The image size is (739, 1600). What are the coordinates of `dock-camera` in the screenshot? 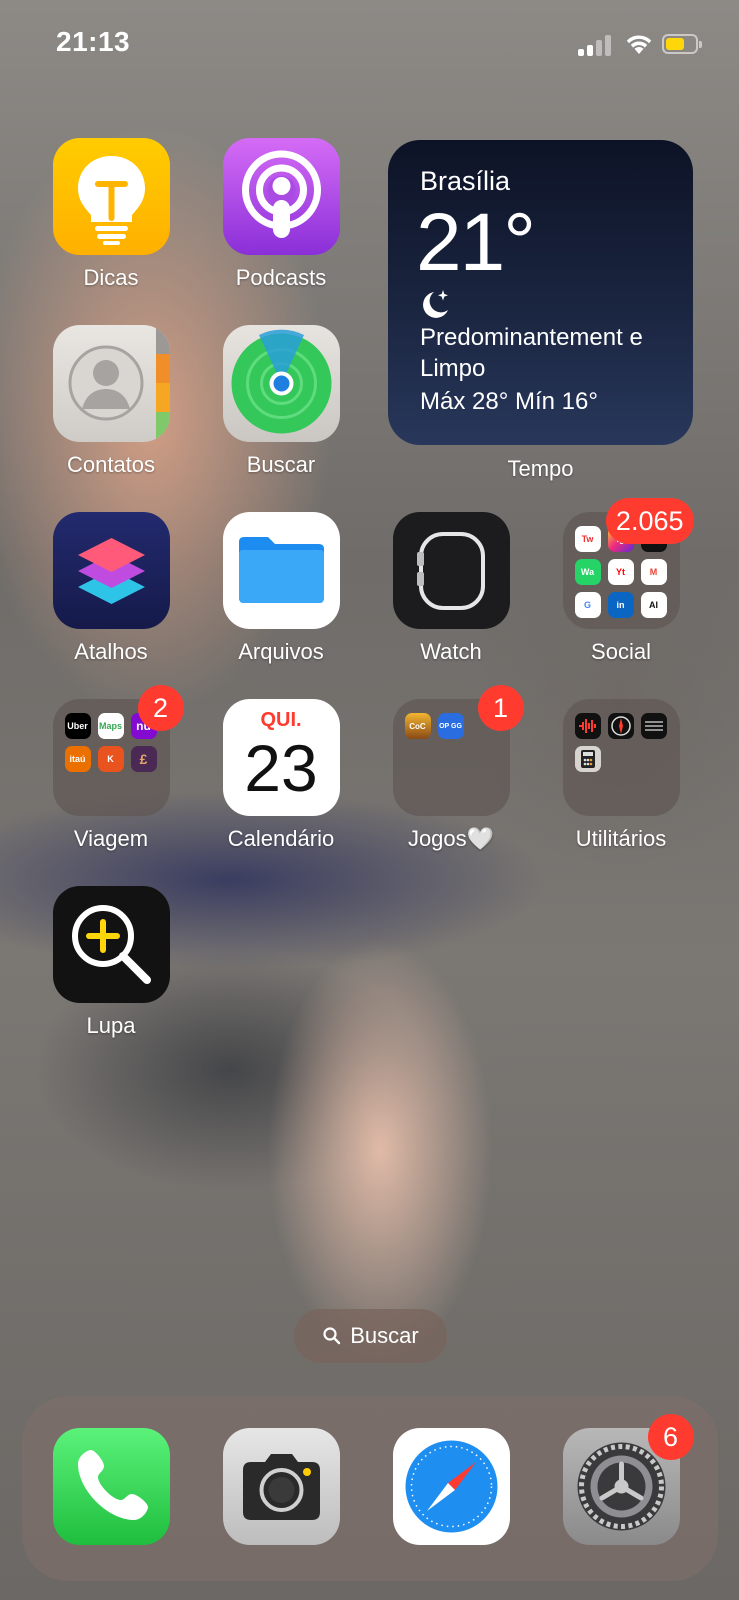 It's located at (281, 1486).